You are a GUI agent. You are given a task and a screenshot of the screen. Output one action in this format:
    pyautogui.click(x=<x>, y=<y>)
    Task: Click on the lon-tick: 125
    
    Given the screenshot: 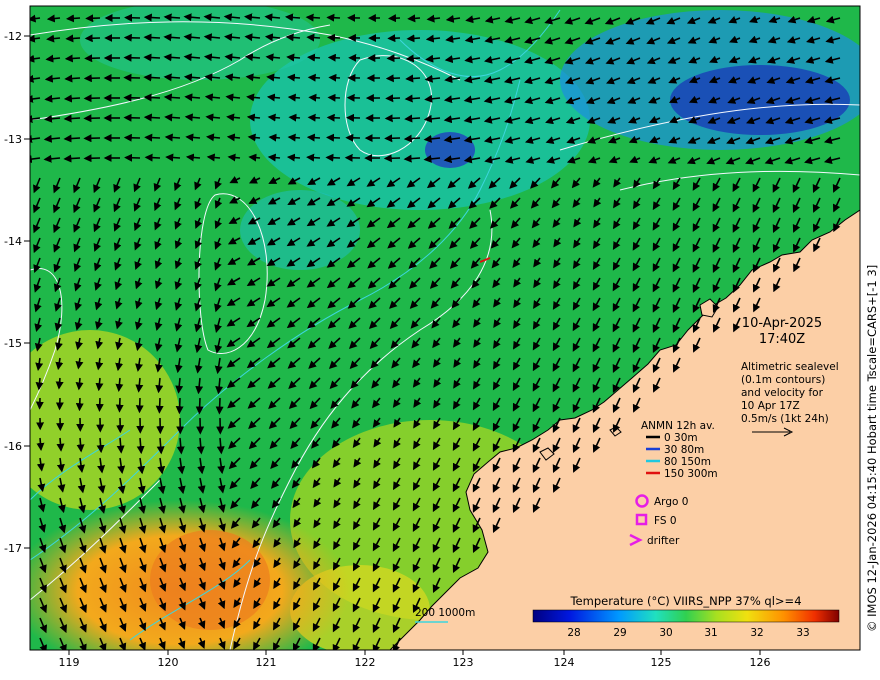 What is the action you would take?
    pyautogui.click(x=661, y=662)
    